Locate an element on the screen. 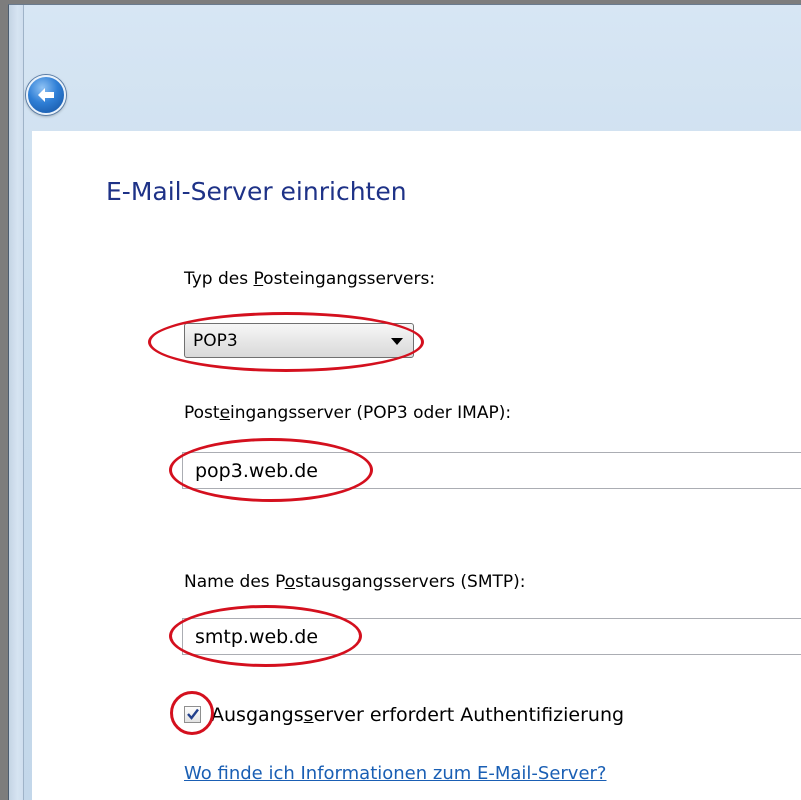 This screenshot has width=801, height=800. window-border is located at coordinates (16, 402).